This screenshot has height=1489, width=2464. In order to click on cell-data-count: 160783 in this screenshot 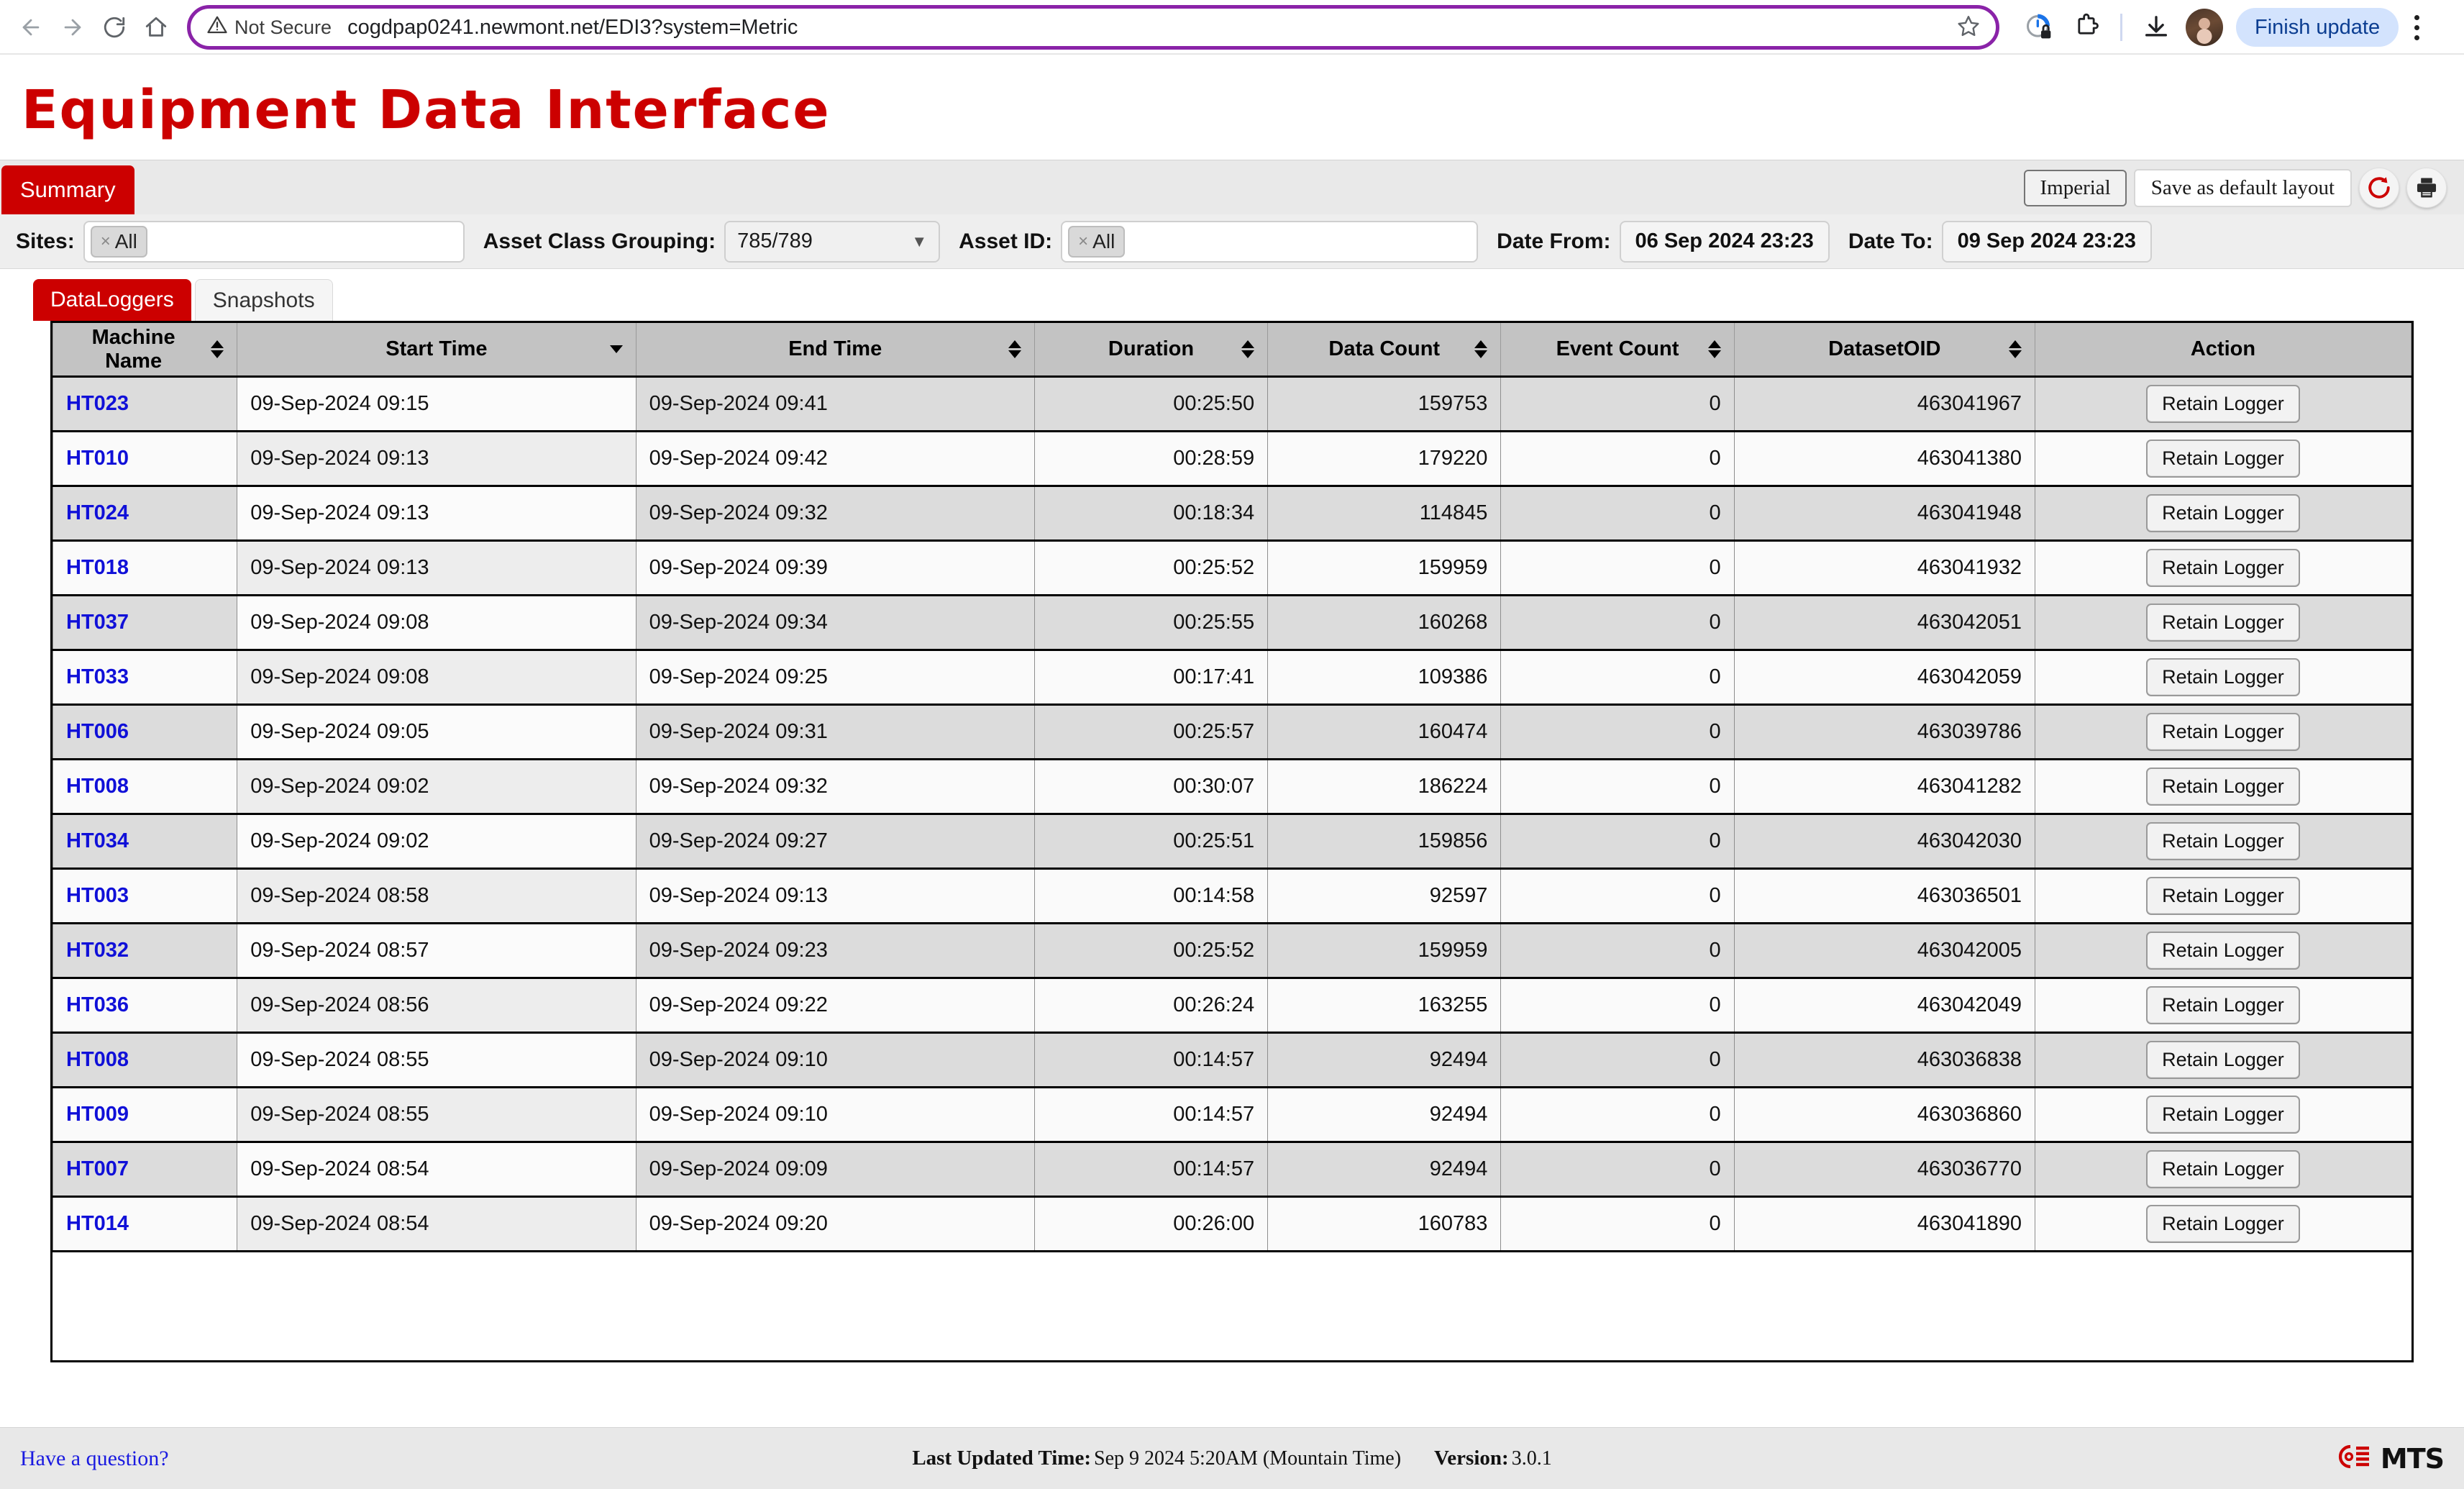, I will do `click(1384, 1224)`.